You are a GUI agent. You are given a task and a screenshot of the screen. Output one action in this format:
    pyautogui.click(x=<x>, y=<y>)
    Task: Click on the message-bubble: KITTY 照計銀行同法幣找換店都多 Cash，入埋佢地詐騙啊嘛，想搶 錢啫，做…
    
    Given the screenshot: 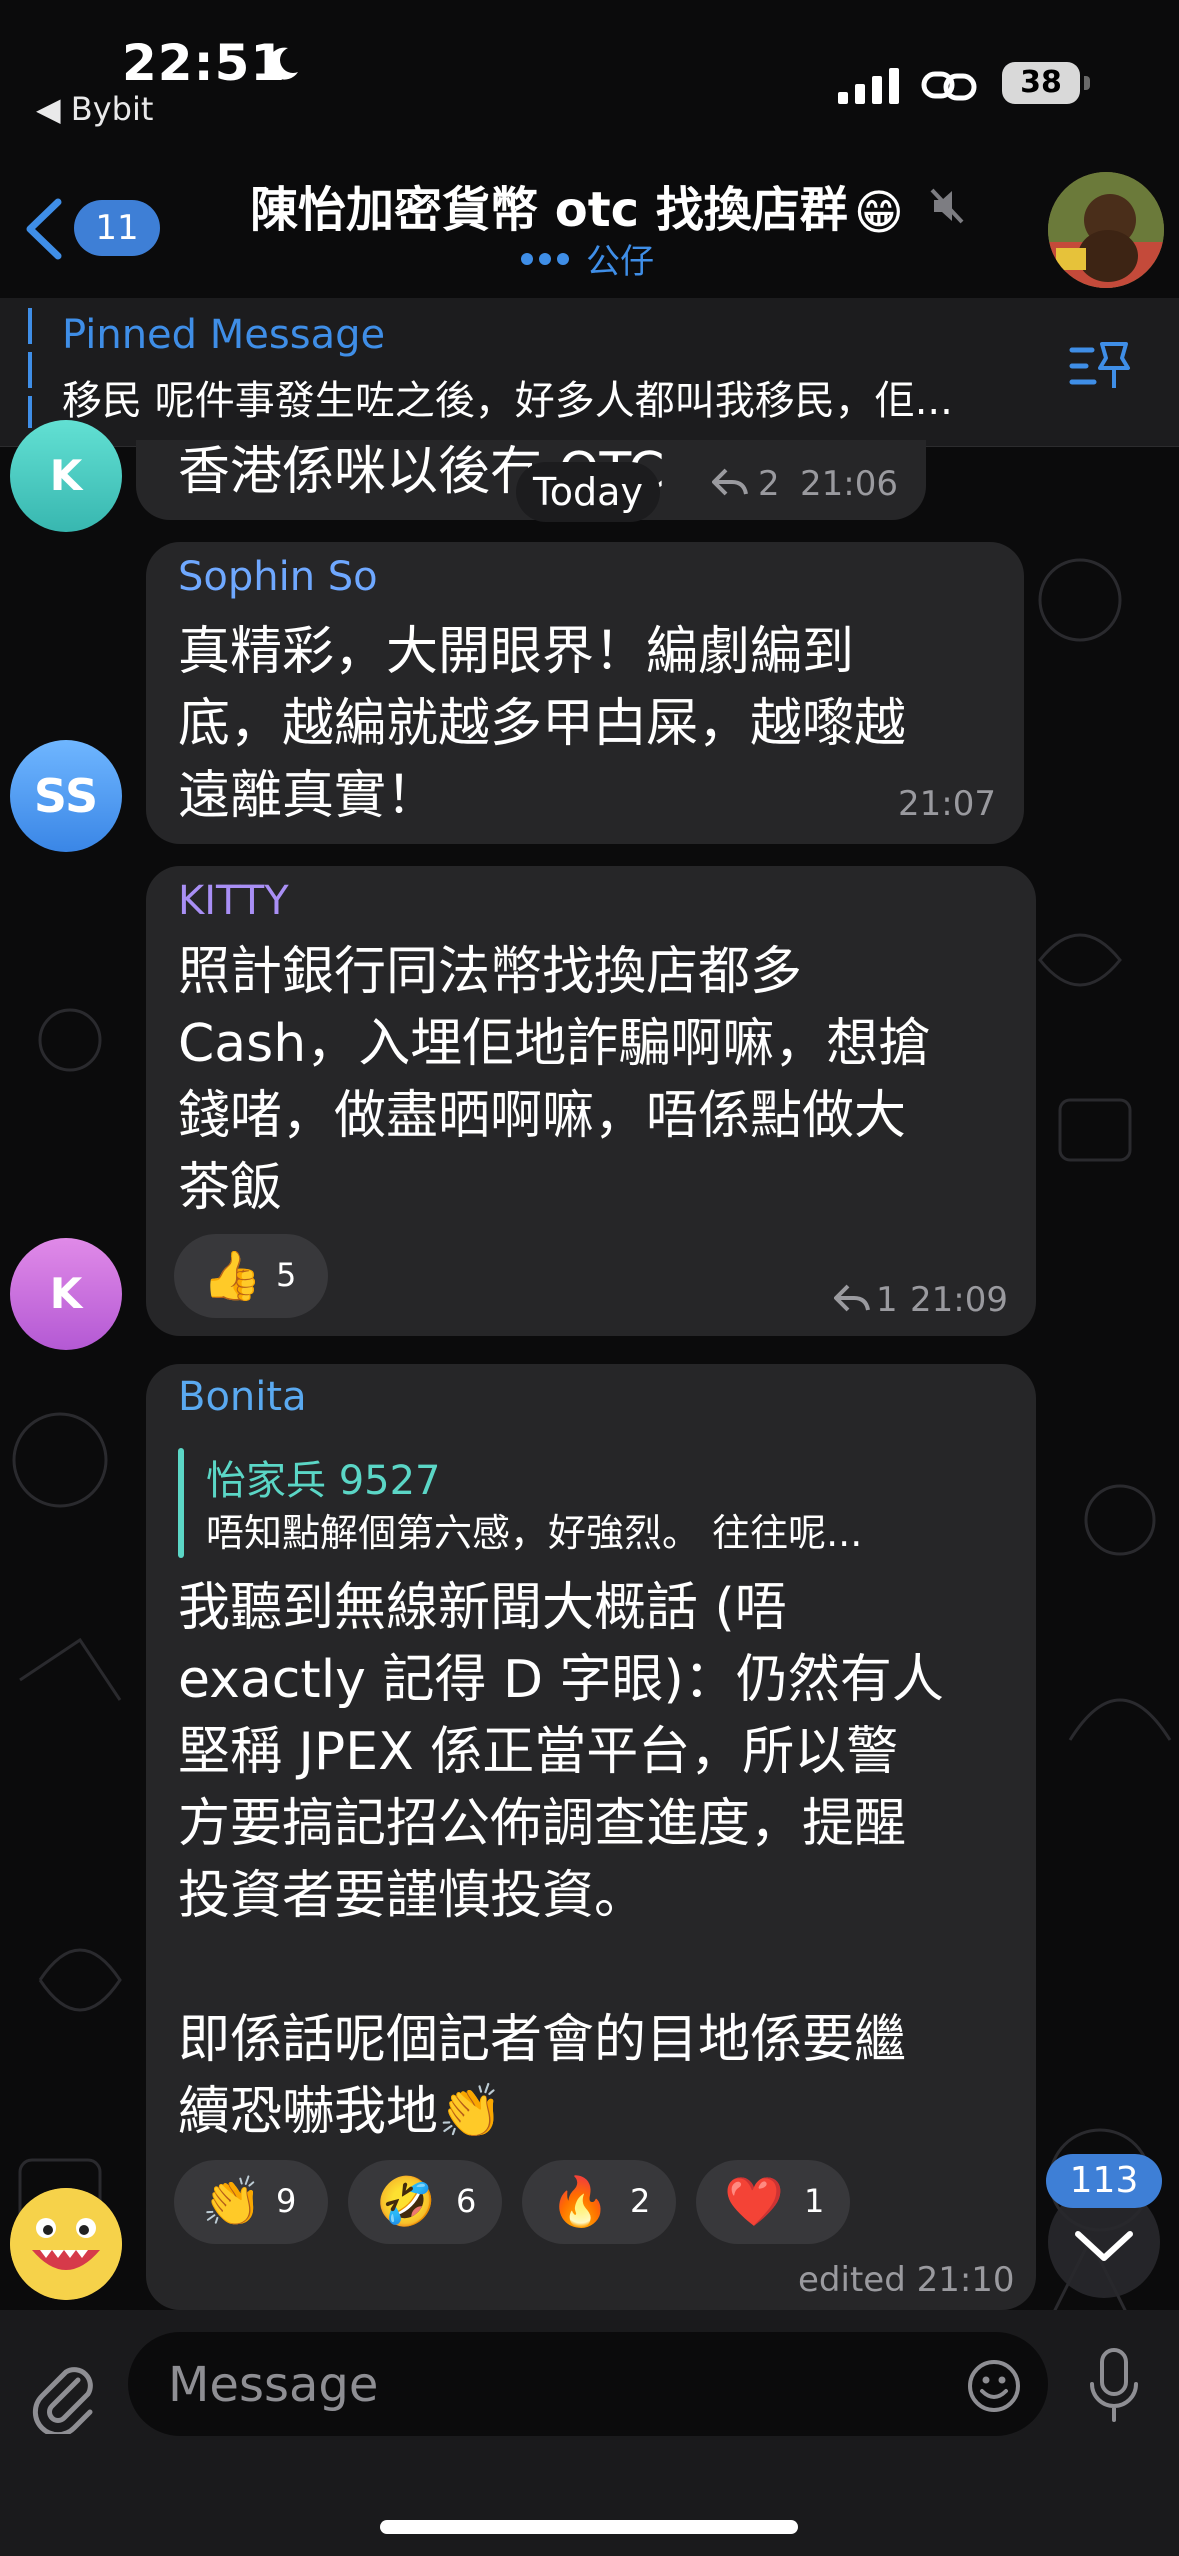 What is the action you would take?
    pyautogui.click(x=591, y=1101)
    